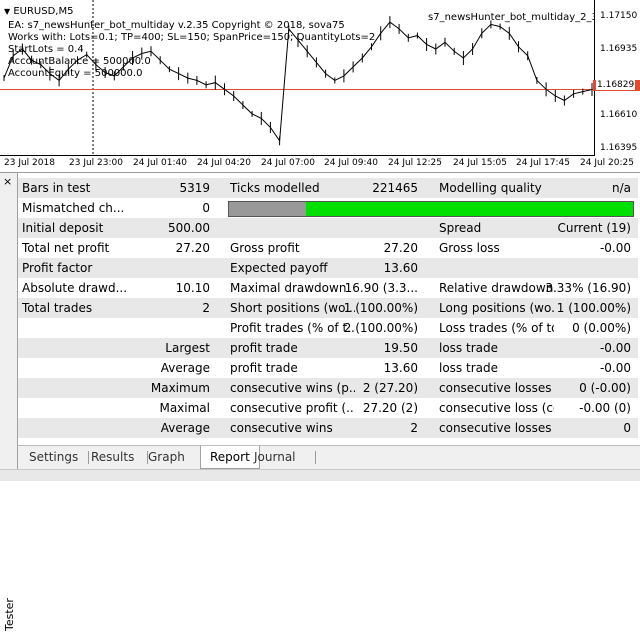 The height and width of the screenshot is (633, 640). Describe the element at coordinates (400, 348) in the screenshot. I see `report-cell-v2: 19.50` at that location.